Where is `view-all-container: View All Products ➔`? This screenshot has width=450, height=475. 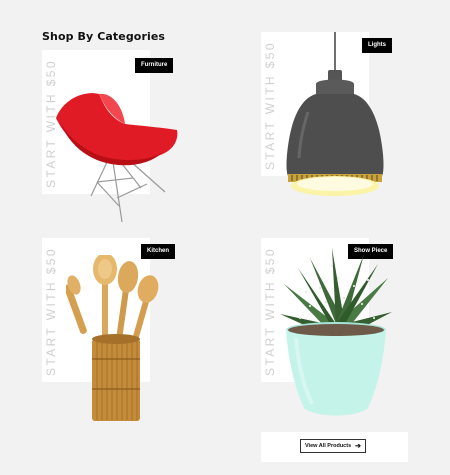
view-all-container: View All Products ➔ is located at coordinates (334, 447).